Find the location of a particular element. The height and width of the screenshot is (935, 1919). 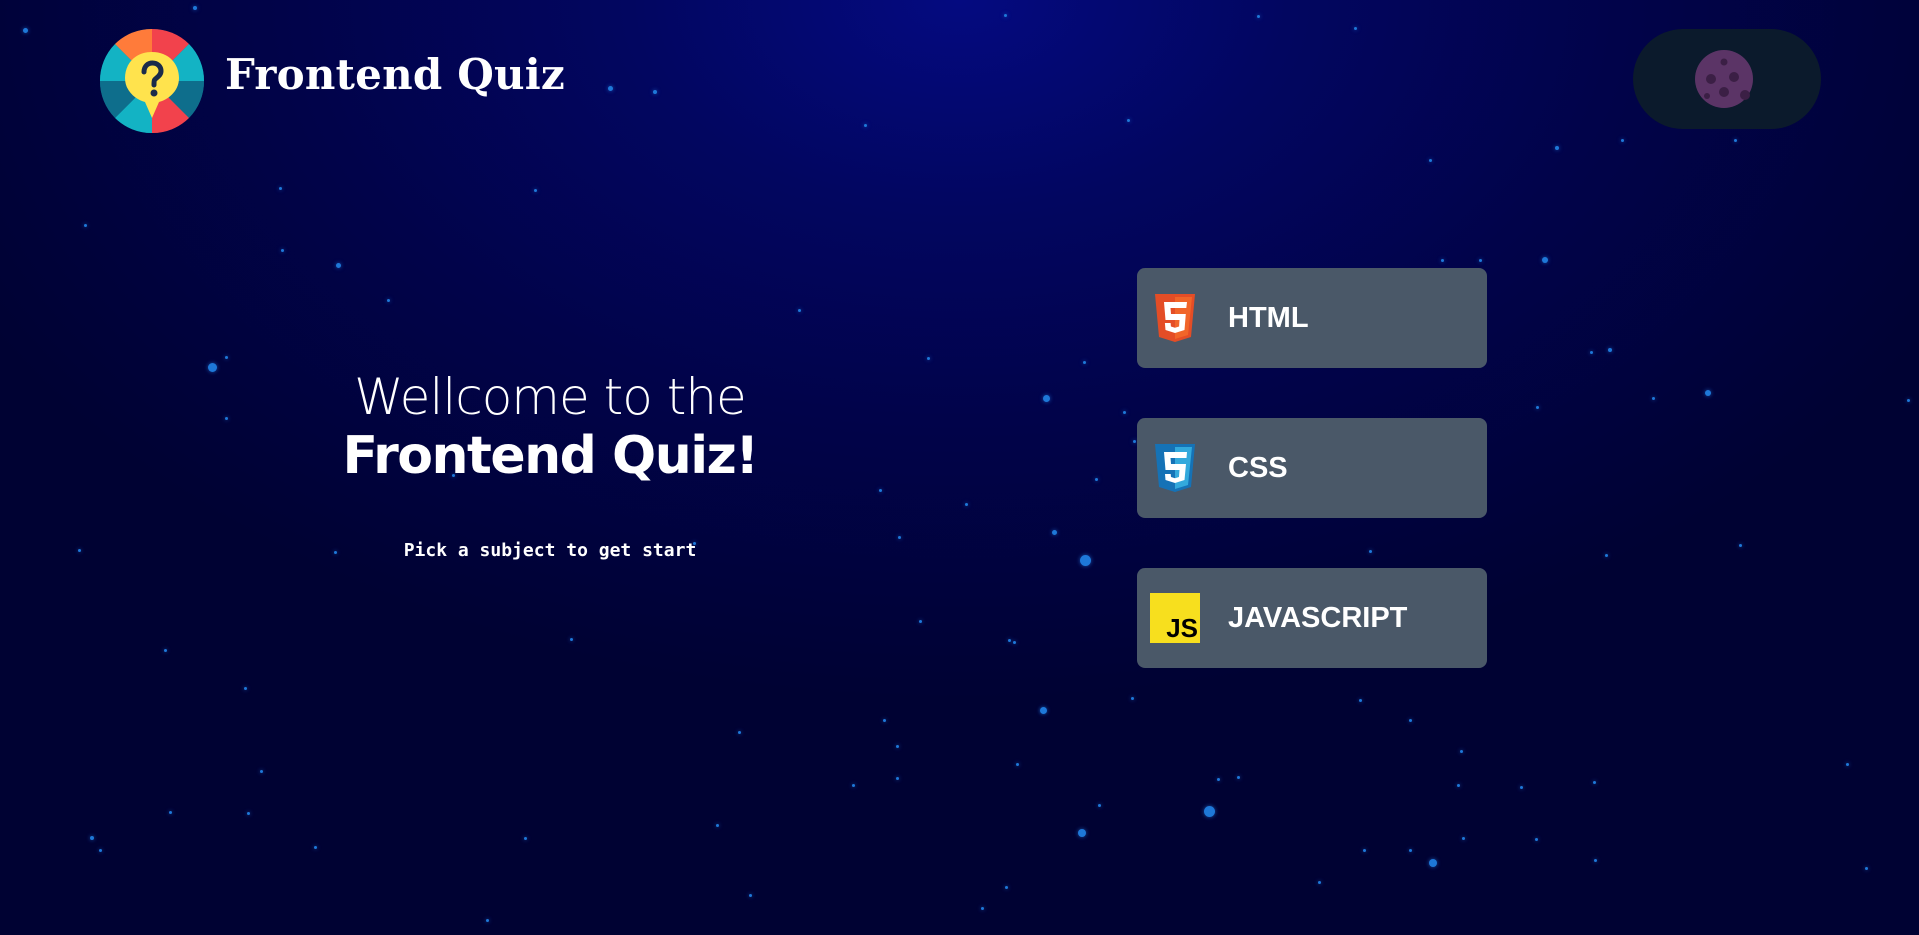

subject-label-css: CSS is located at coordinates (1258, 467).